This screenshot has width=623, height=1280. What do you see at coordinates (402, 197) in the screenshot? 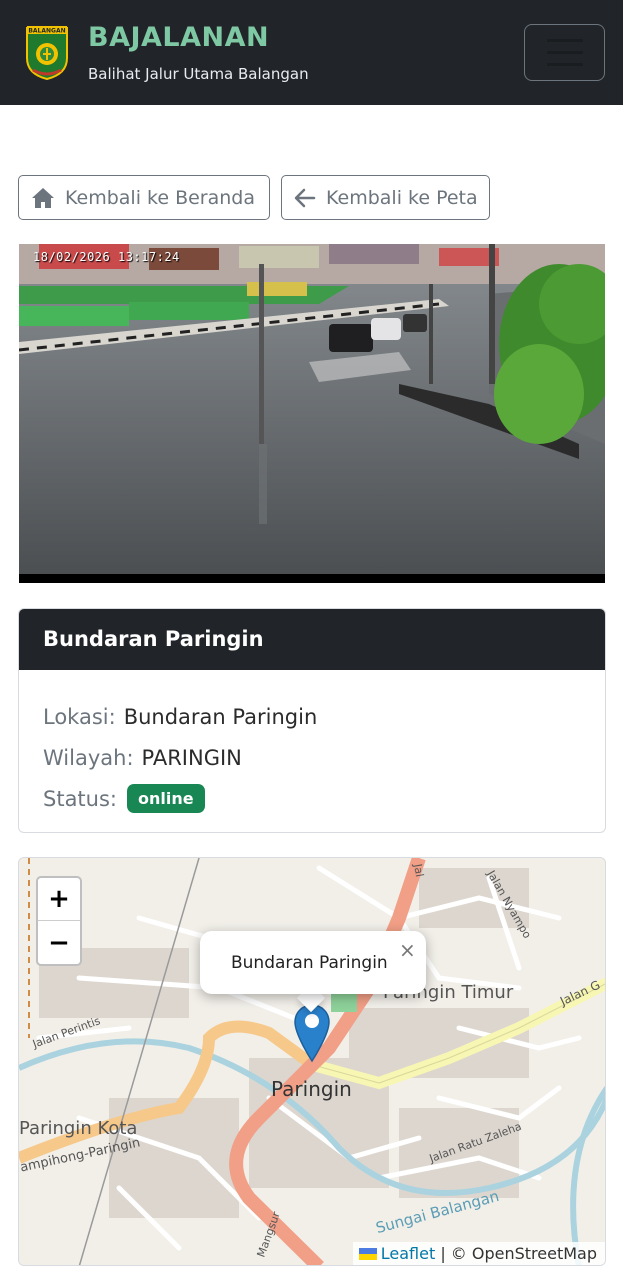
I see `back-button-label: Kembali ke Peta` at bounding box center [402, 197].